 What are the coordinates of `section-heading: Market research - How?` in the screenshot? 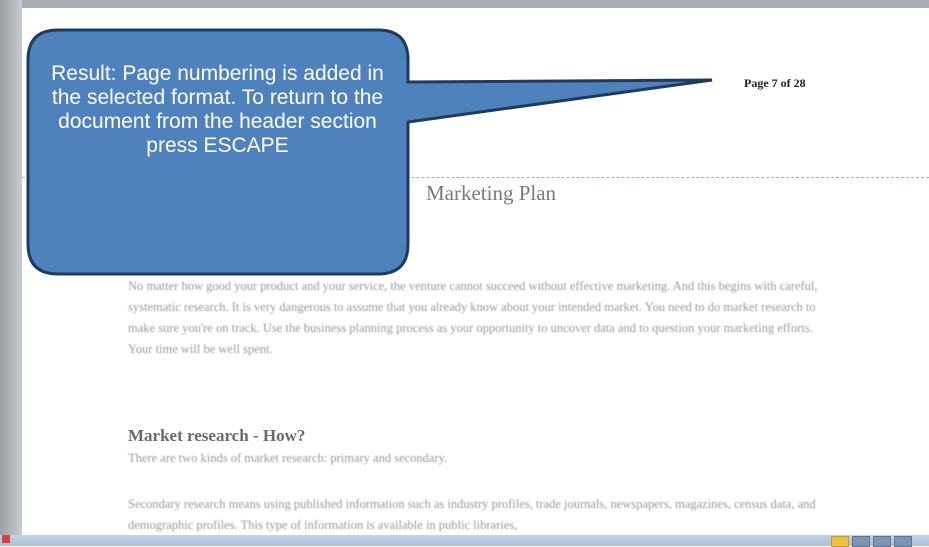 It's located at (217, 435).